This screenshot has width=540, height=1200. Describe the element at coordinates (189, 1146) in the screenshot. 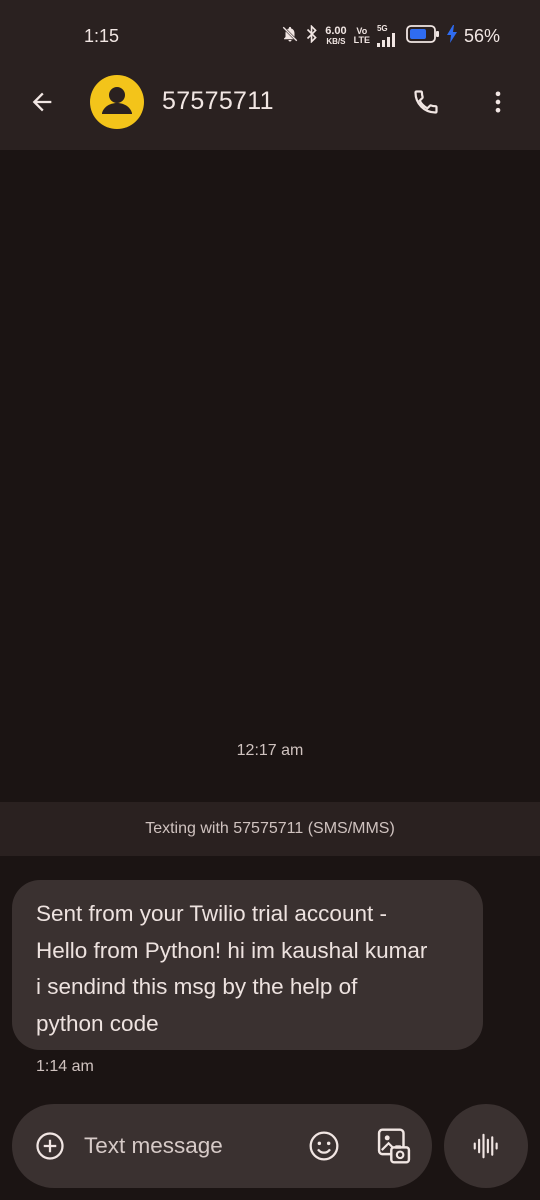

I see `message-input` at that location.